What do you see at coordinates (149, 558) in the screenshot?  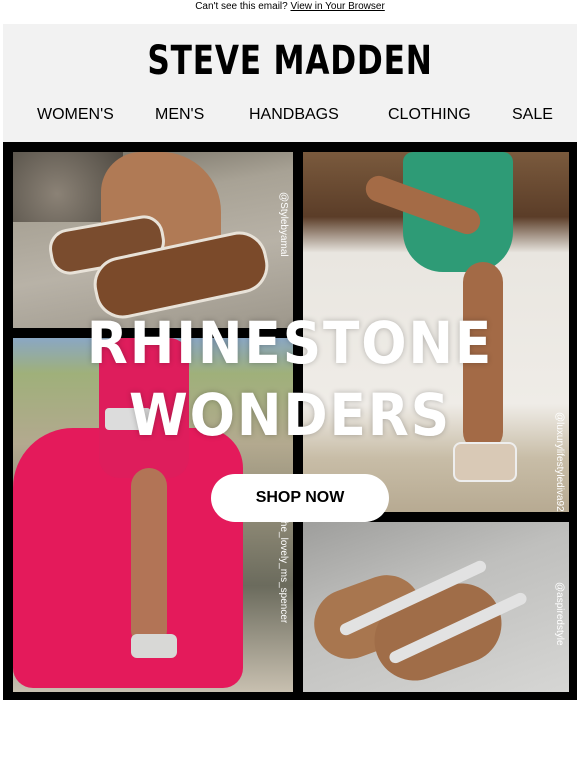 I see `leg-shape` at bounding box center [149, 558].